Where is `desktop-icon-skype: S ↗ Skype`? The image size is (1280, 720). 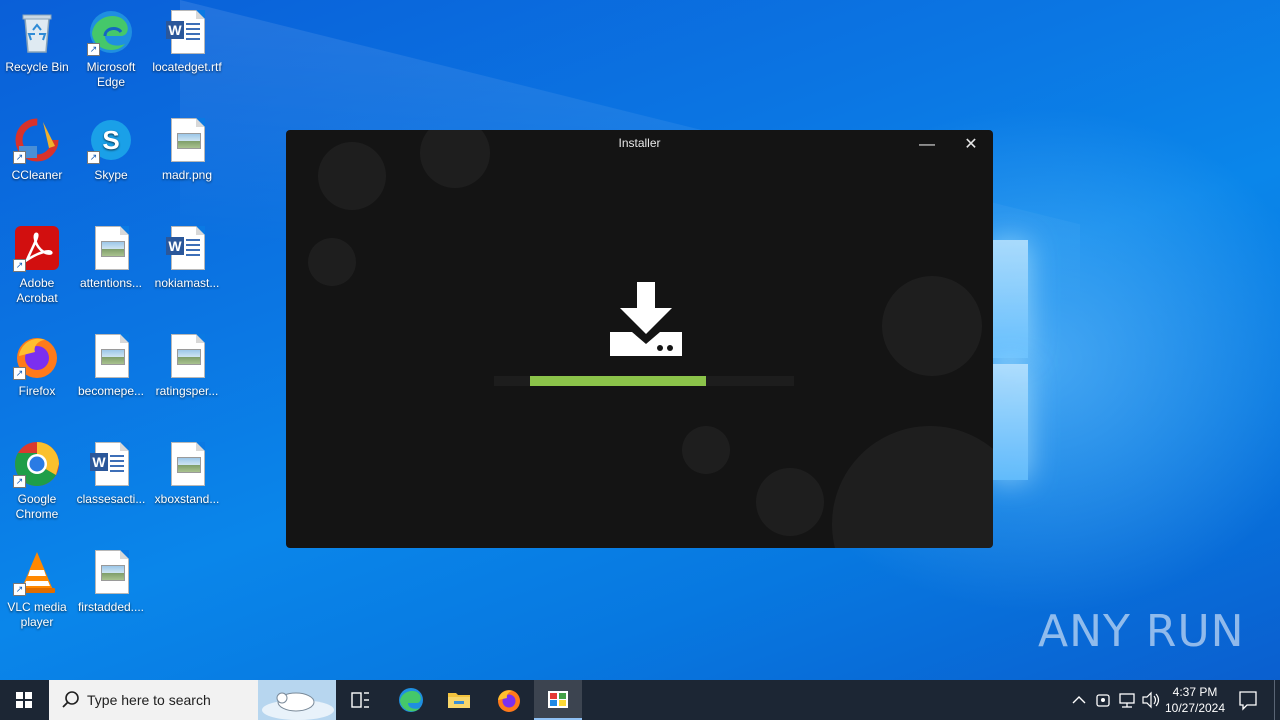
desktop-icon-skype: S ↗ Skype is located at coordinates (111, 146).